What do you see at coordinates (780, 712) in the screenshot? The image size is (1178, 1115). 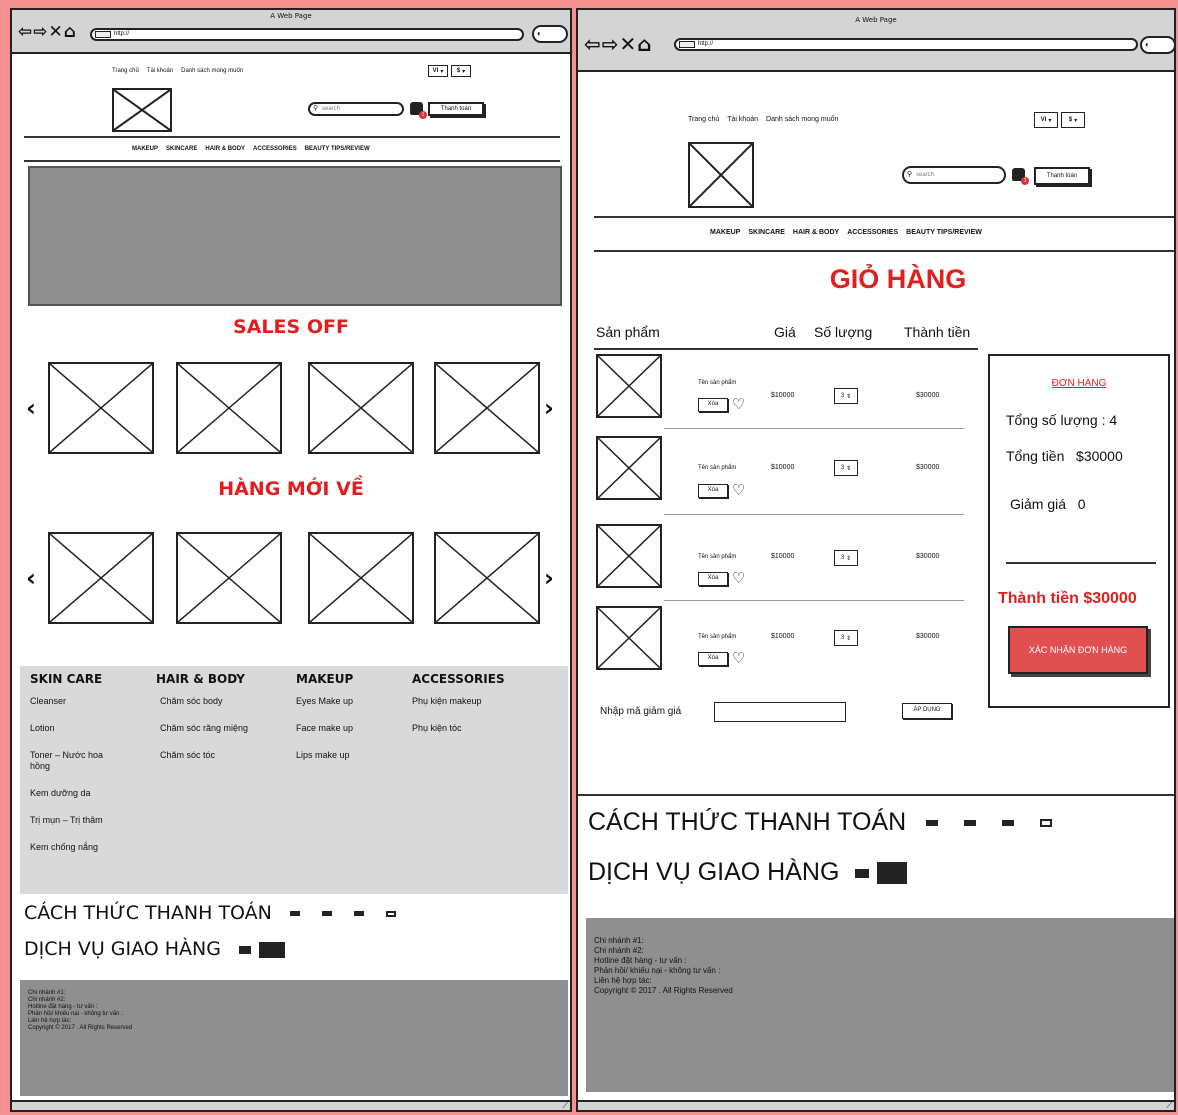 I see `coupon-input` at bounding box center [780, 712].